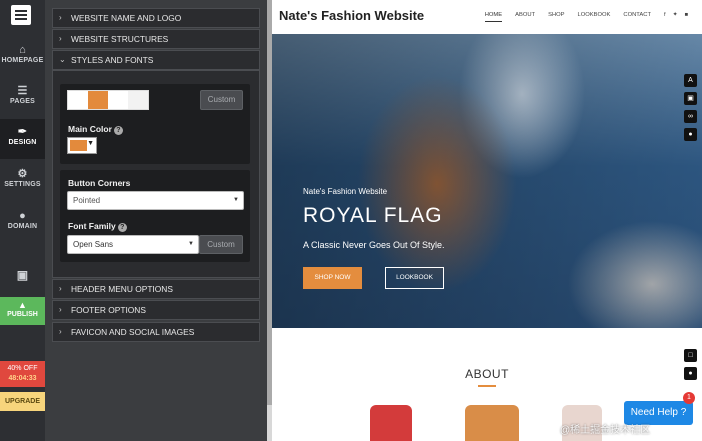 This screenshot has width=702, height=441. I want to click on color-swatch, so click(78, 145).